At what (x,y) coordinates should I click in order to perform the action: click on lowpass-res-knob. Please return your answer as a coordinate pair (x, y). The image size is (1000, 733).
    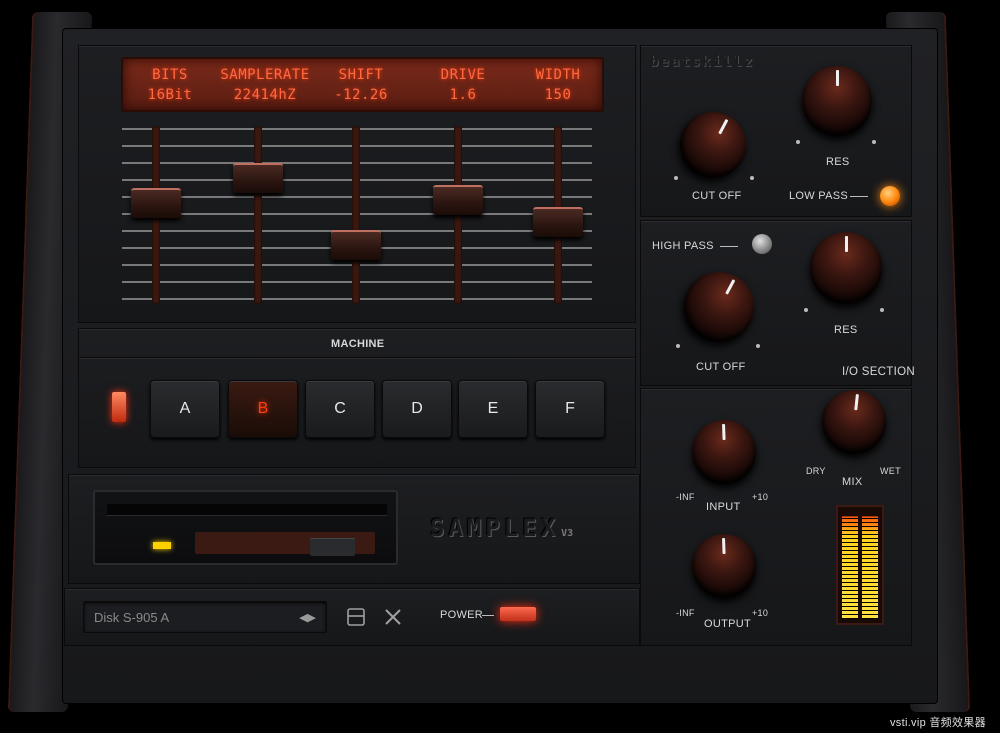
    Looking at the image, I should click on (837, 101).